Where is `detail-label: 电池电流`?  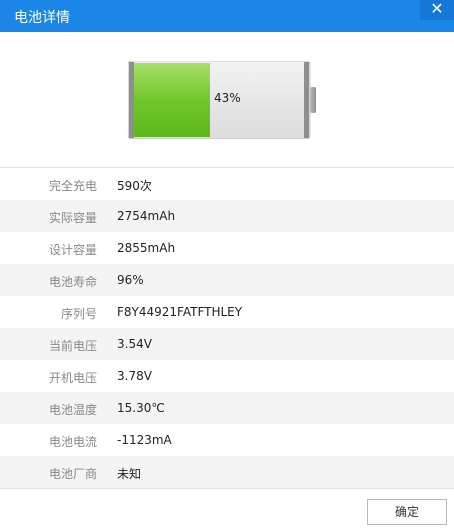 detail-label: 电池电流 is located at coordinates (72, 442).